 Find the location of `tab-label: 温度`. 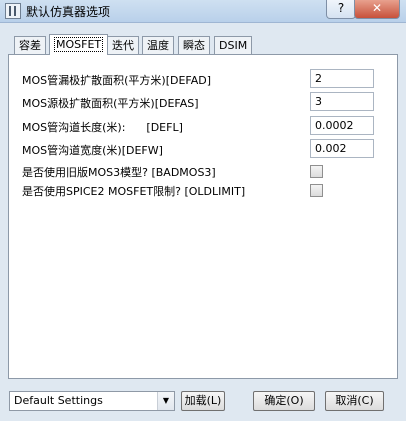

tab-label: 温度 is located at coordinates (158, 45).